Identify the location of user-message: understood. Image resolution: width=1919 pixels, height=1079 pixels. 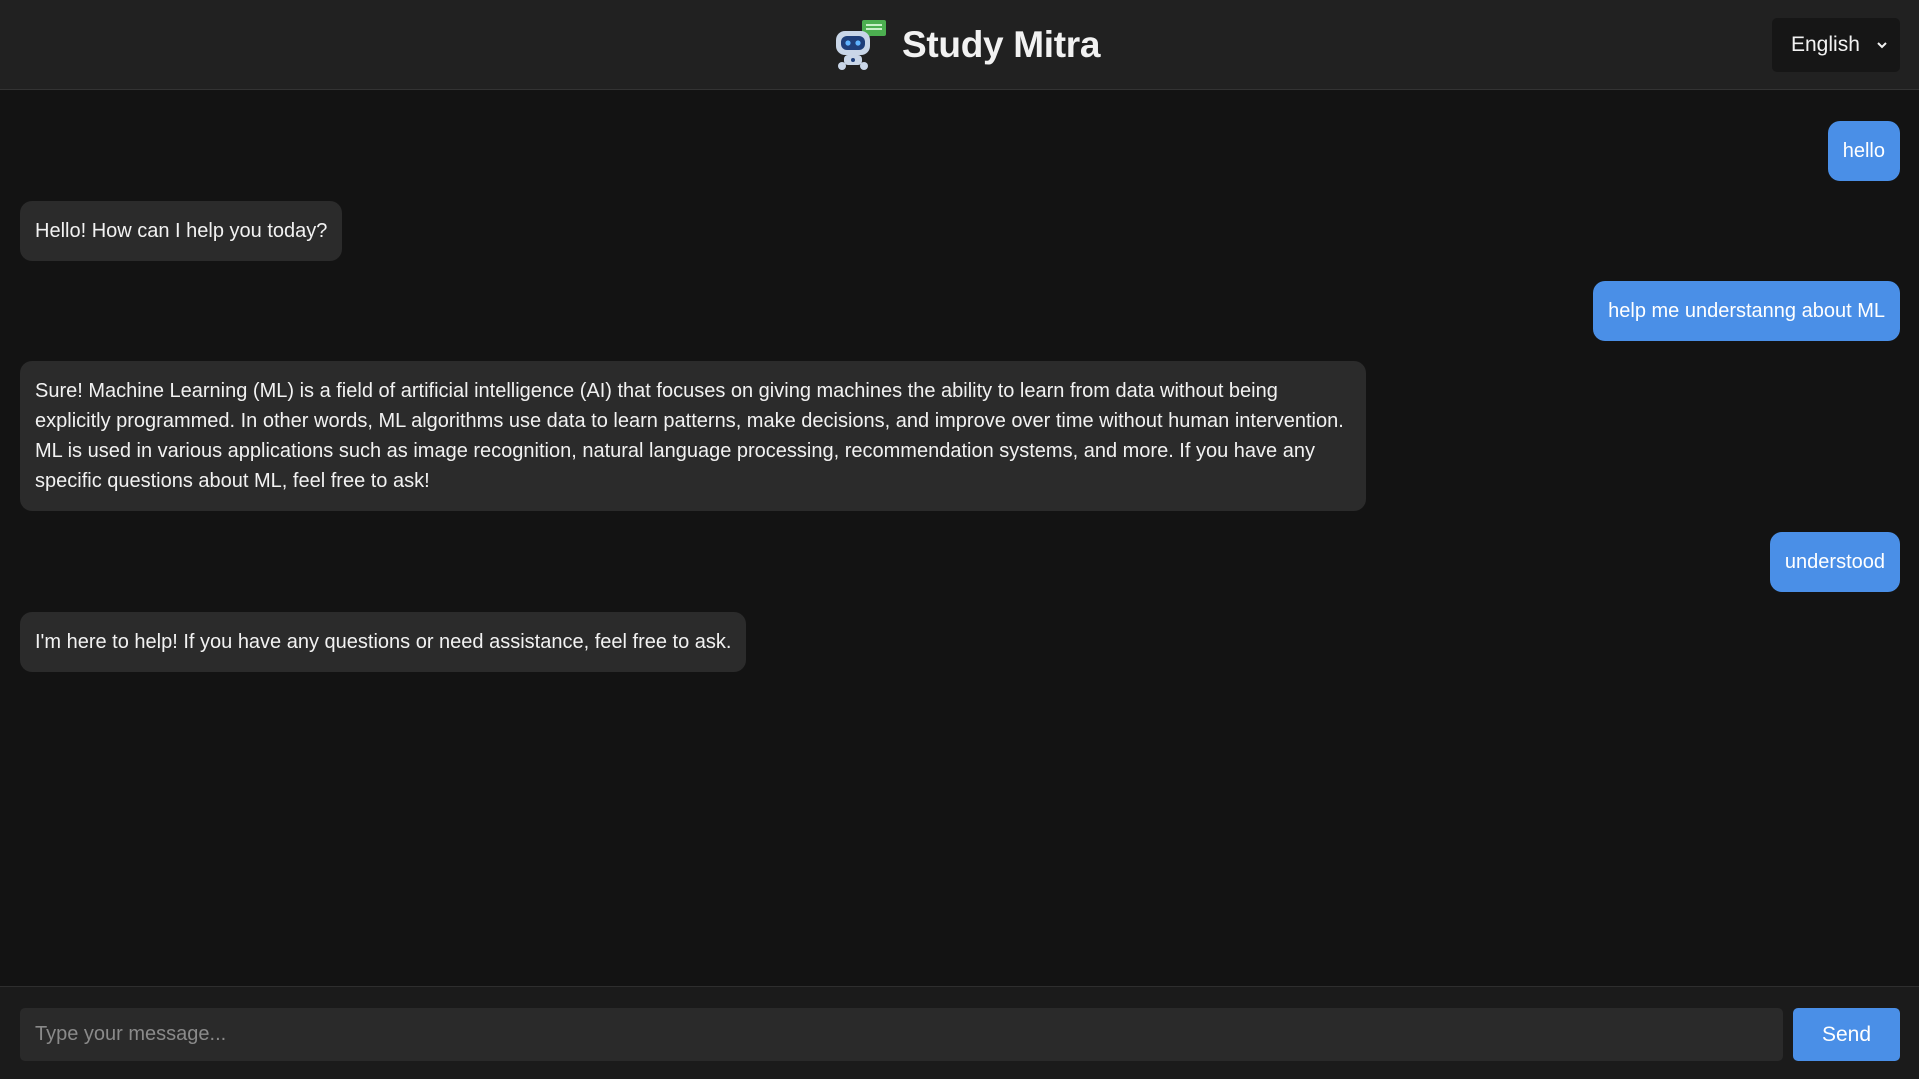
(1834, 562).